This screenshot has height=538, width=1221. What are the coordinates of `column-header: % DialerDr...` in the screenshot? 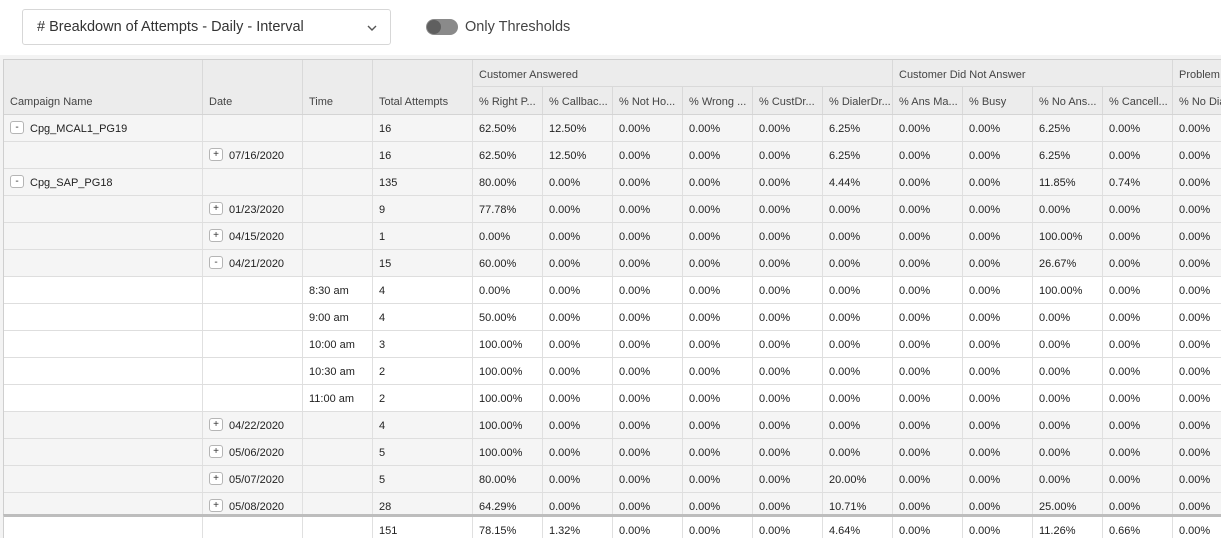 It's located at (858, 100).